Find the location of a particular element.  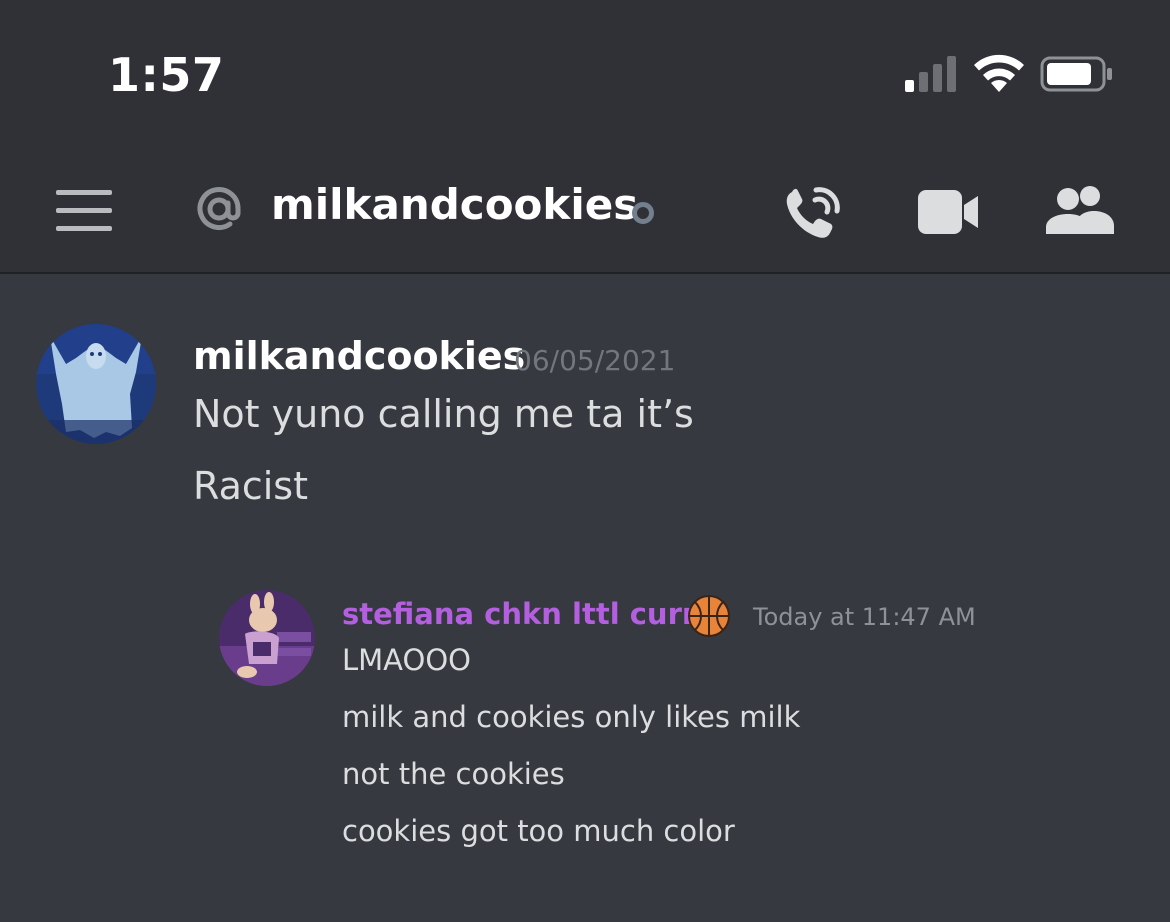

quoted-avatar is located at coordinates (267, 638).